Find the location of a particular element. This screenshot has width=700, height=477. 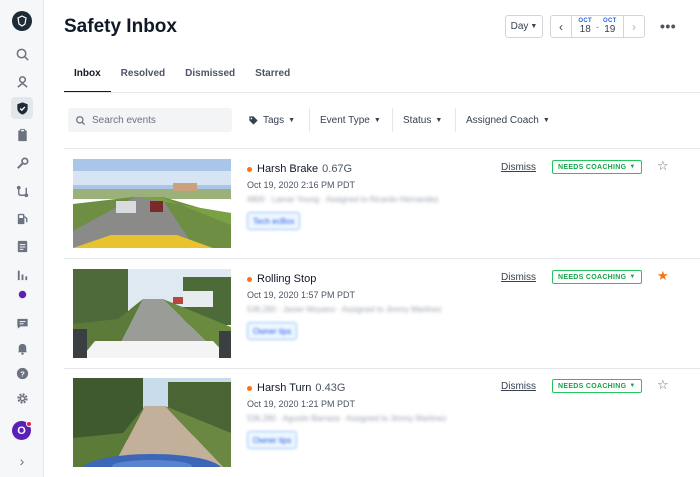

event-type: Harsh Brake is located at coordinates (288, 169).